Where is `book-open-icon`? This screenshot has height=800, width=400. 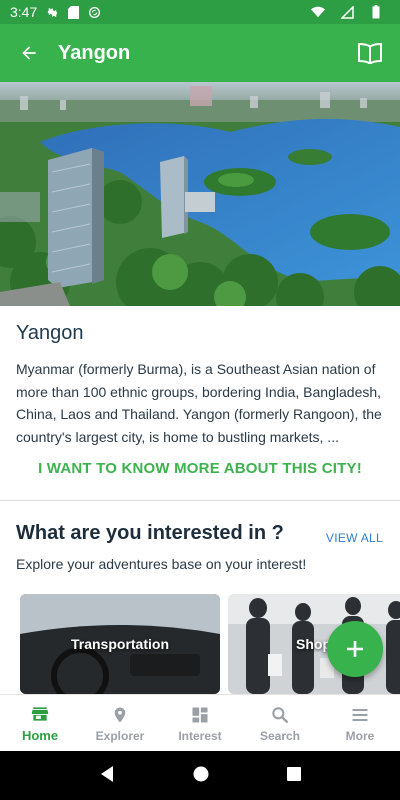
book-open-icon is located at coordinates (370, 53).